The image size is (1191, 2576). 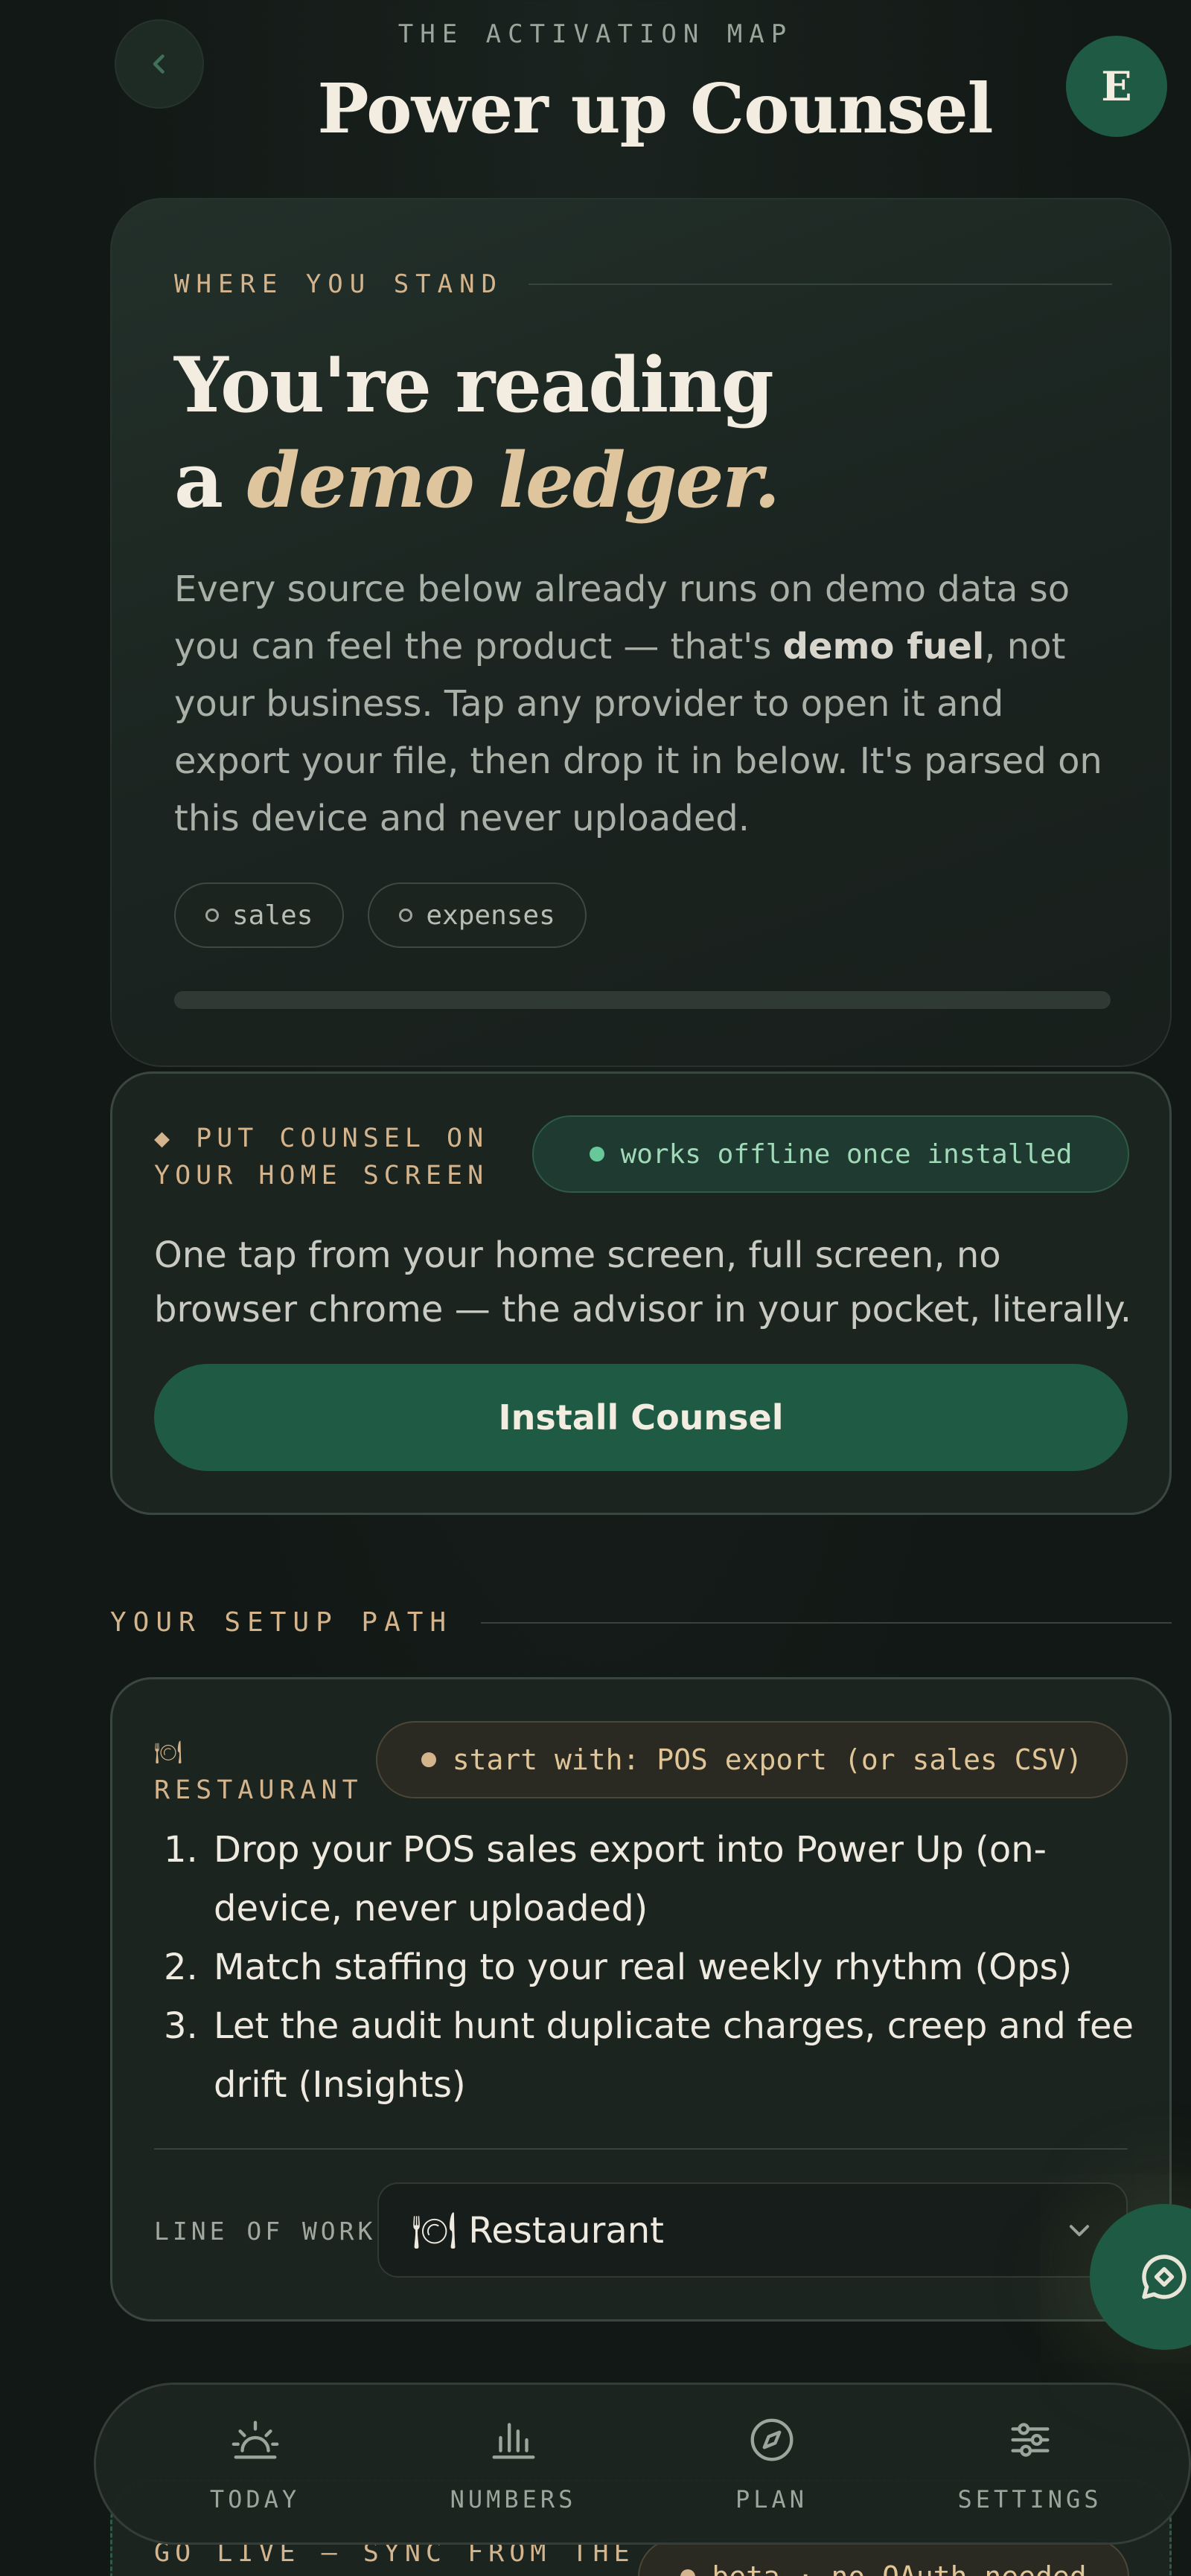 I want to click on nav-settings-label: SETTINGS, so click(x=1029, y=2499).